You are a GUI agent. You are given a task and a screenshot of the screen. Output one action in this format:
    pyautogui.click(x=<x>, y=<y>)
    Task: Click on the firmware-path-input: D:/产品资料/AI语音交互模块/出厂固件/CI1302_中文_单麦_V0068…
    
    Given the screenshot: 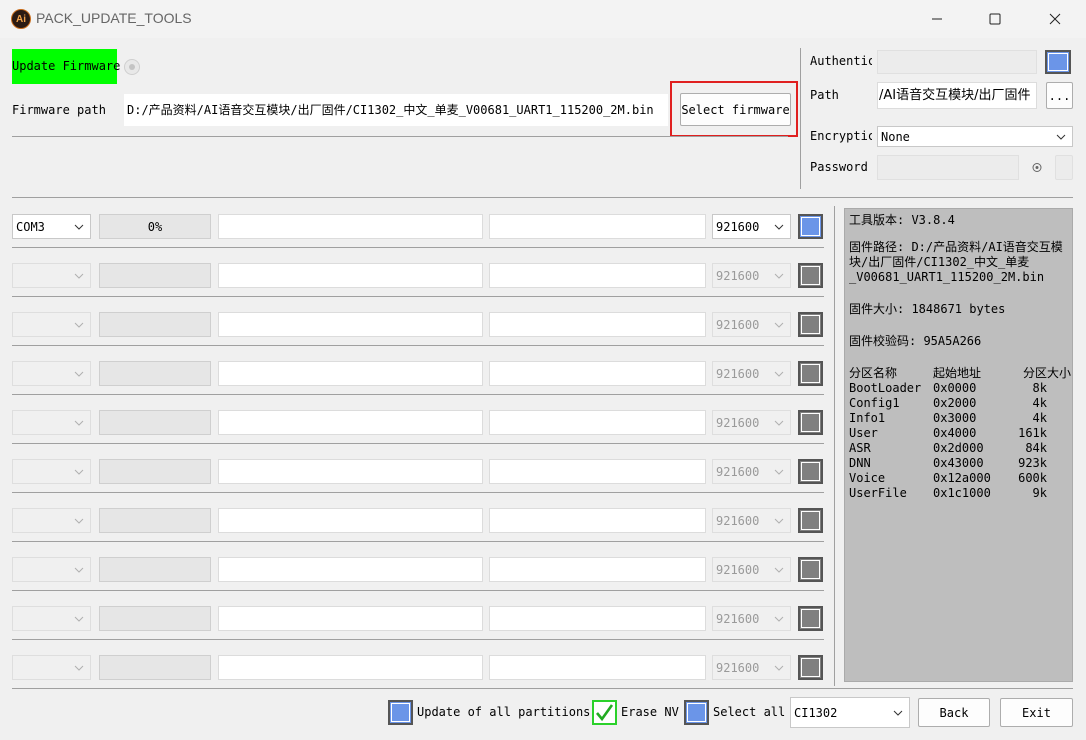 What is the action you would take?
    pyautogui.click(x=396, y=110)
    